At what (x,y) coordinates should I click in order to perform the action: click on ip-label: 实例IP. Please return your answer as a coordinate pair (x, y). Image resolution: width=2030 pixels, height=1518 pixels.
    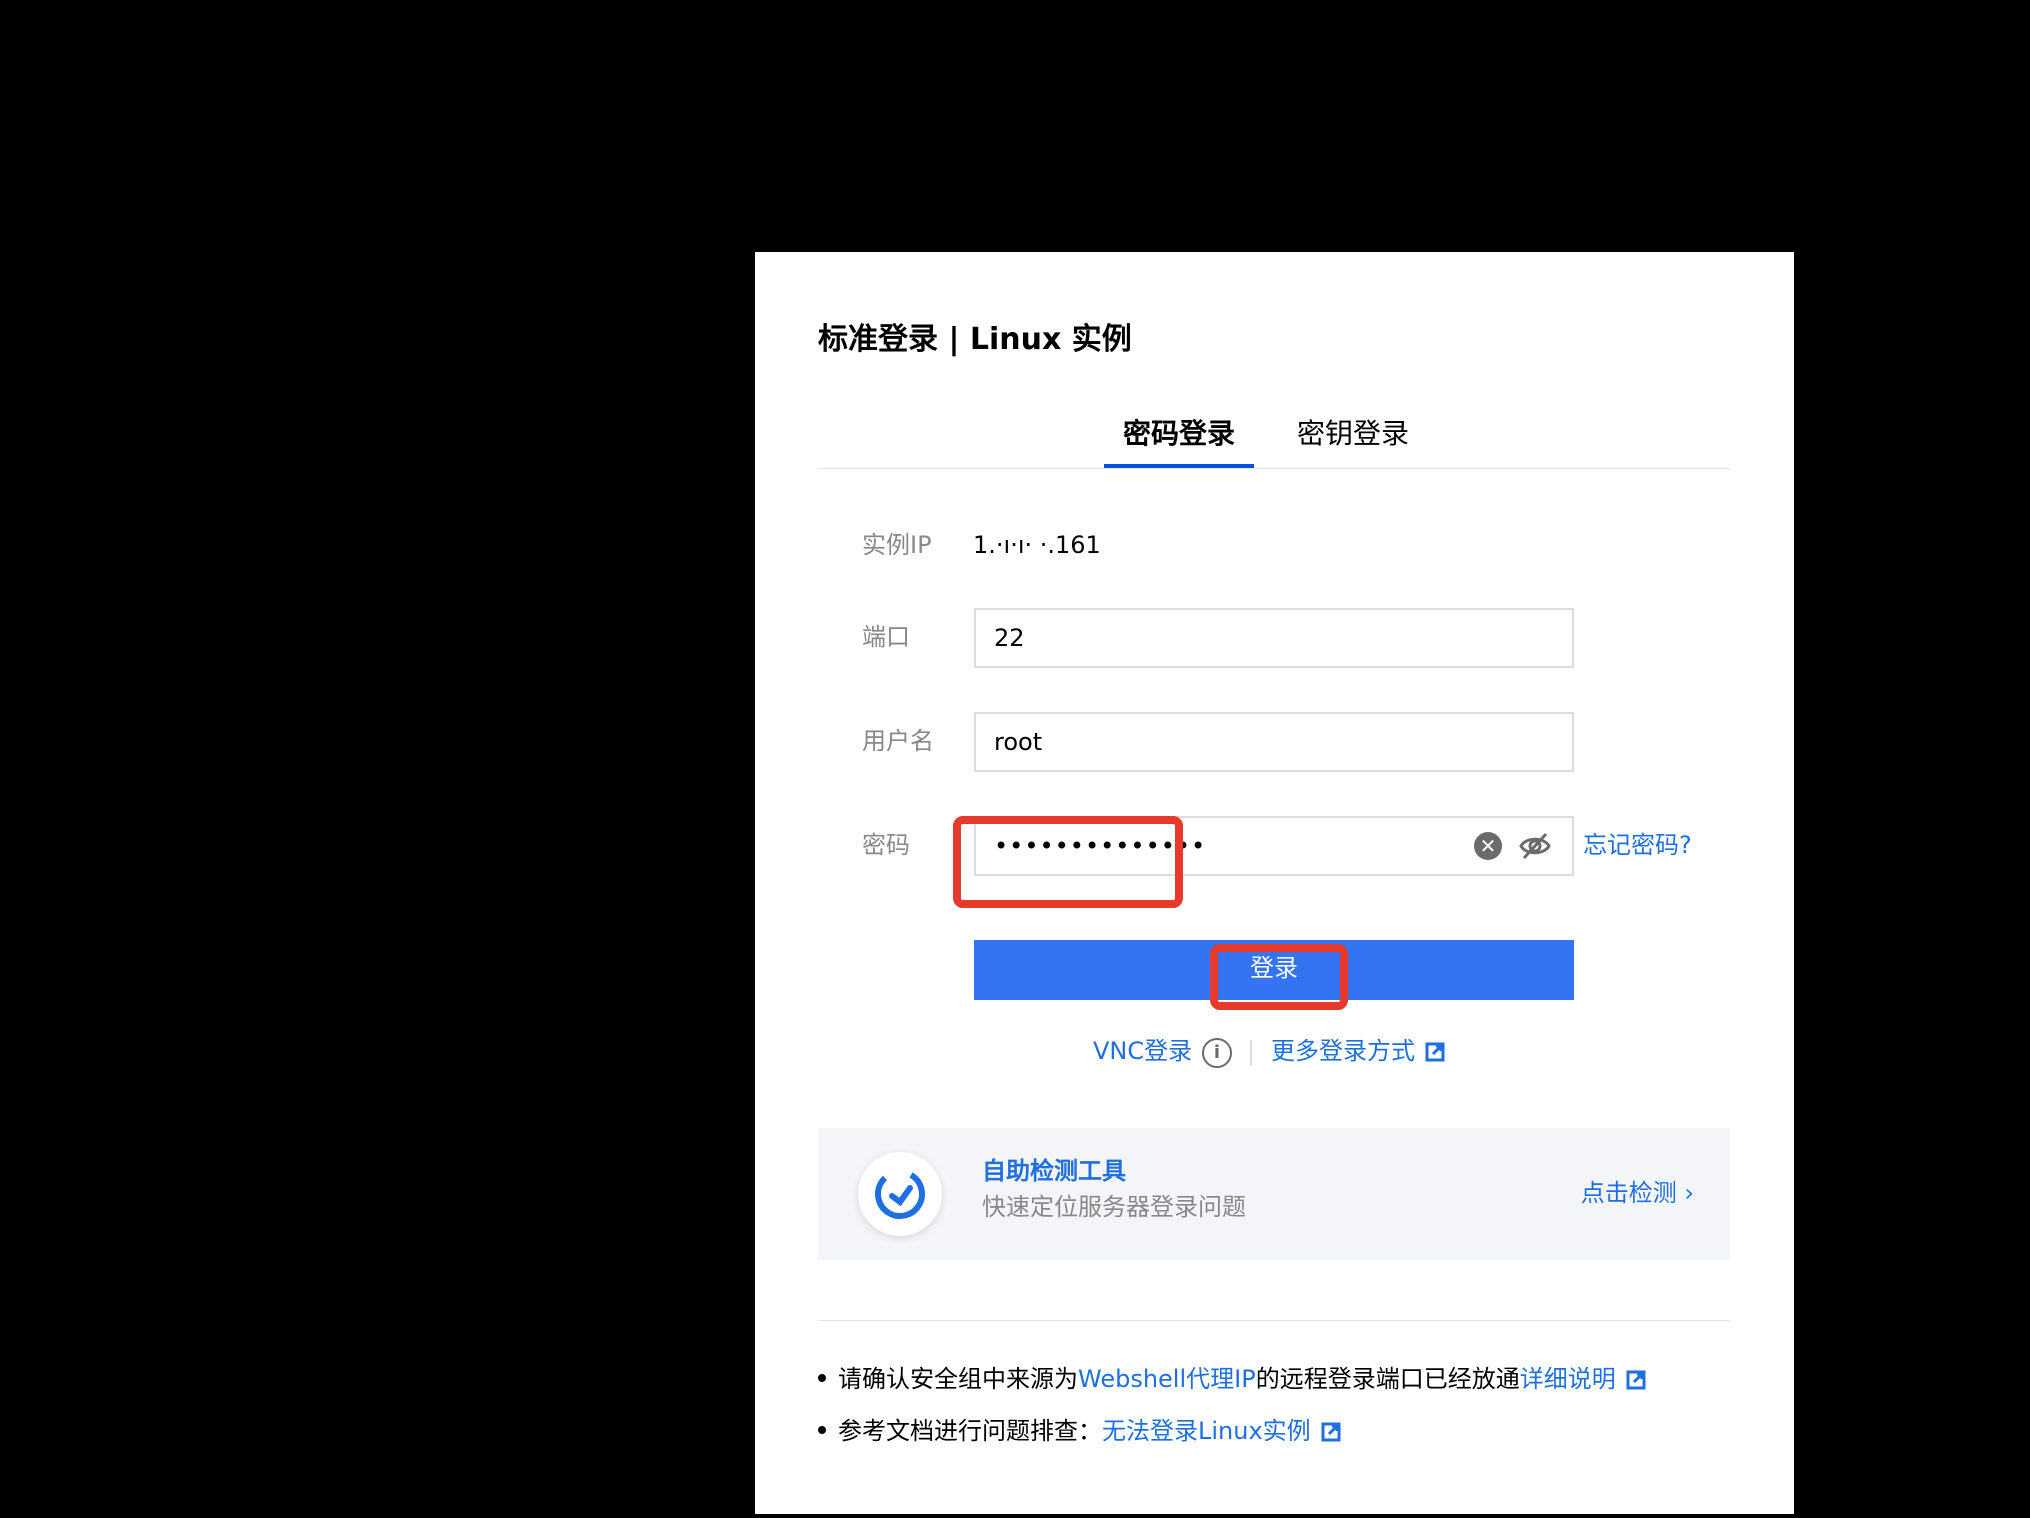
    Looking at the image, I should click on (897, 545).